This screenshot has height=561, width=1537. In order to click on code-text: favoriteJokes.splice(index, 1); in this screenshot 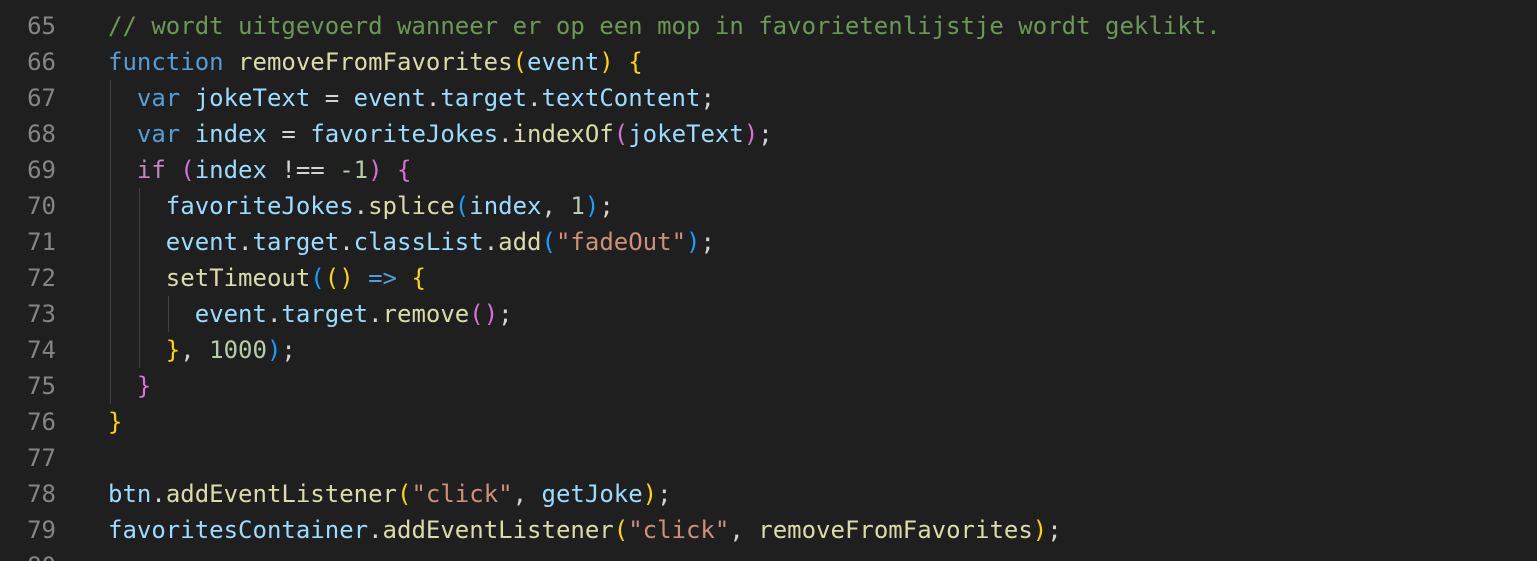, I will do `click(390, 206)`.